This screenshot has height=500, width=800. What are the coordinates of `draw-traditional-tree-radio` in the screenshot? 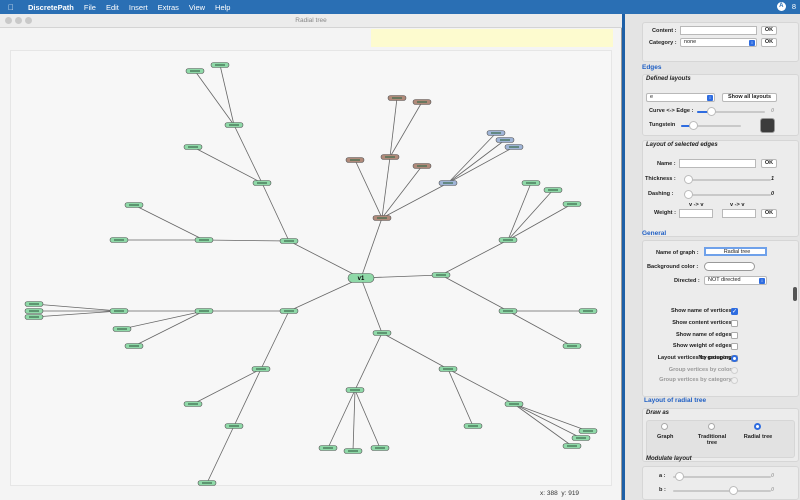 It's located at (711, 426).